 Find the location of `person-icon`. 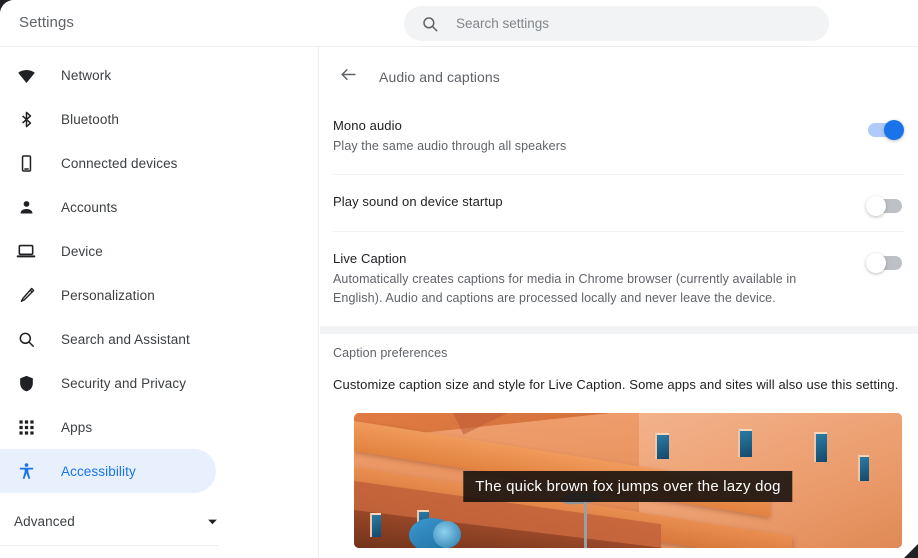

person-icon is located at coordinates (26, 207).